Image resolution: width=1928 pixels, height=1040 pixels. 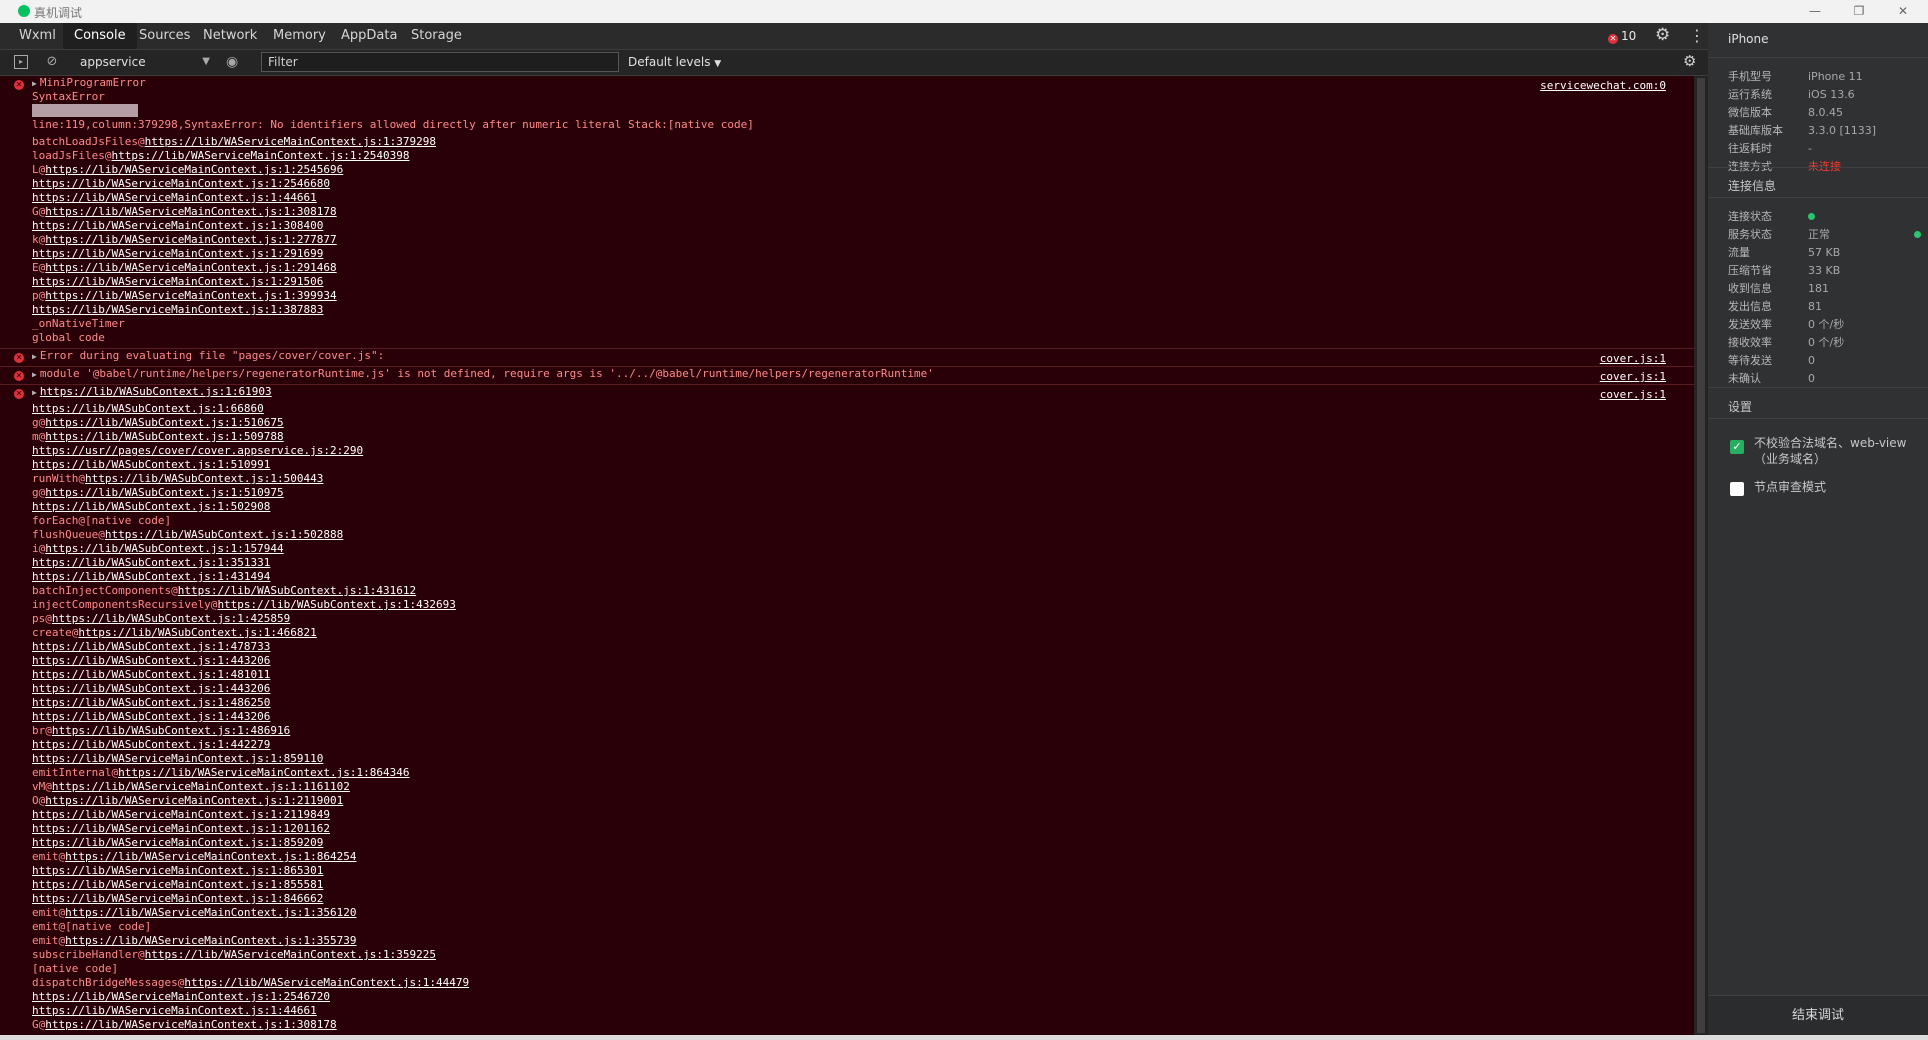 What do you see at coordinates (847, 465) in the screenshot?
I see `stack-frame: https://lib/WASubContext.js:1:510991` at bounding box center [847, 465].